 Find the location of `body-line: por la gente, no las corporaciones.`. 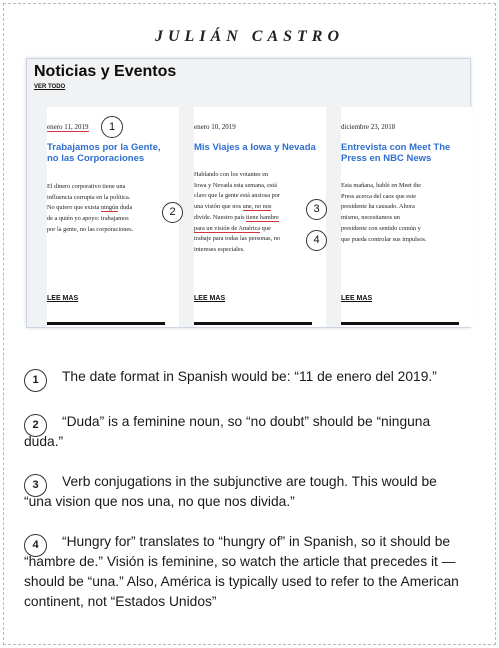

body-line: por la gente, no las corporaciones. is located at coordinates (90, 229).